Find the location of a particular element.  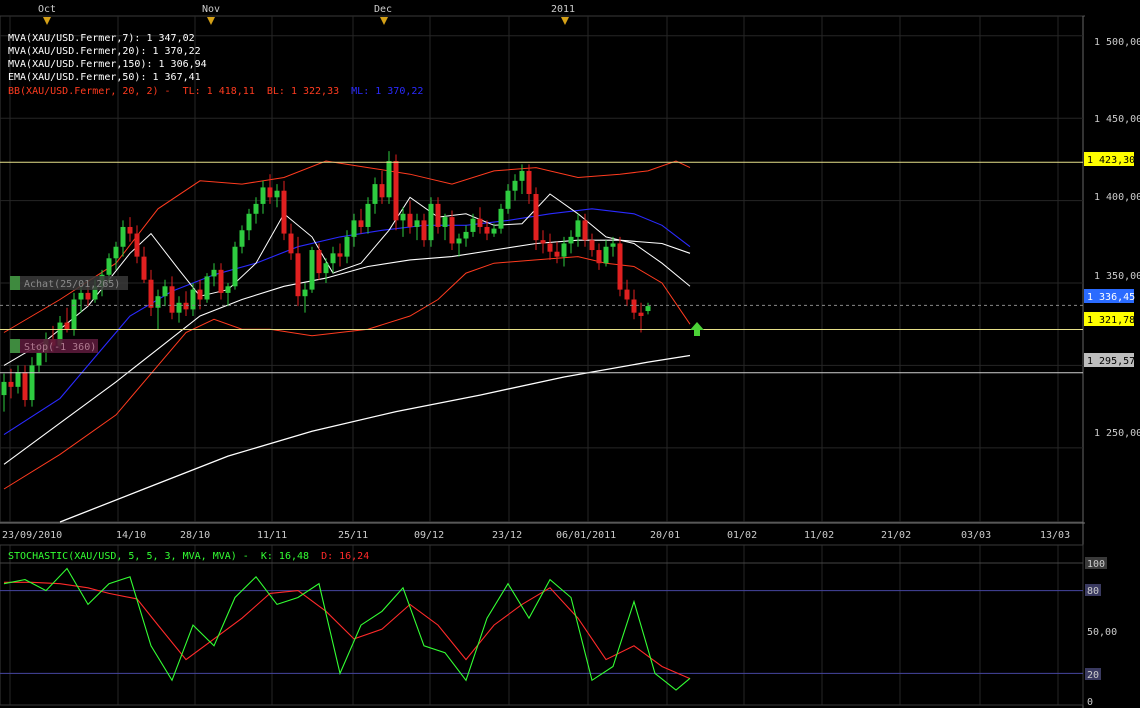

month-label: Oct is located at coordinates (47, 9).